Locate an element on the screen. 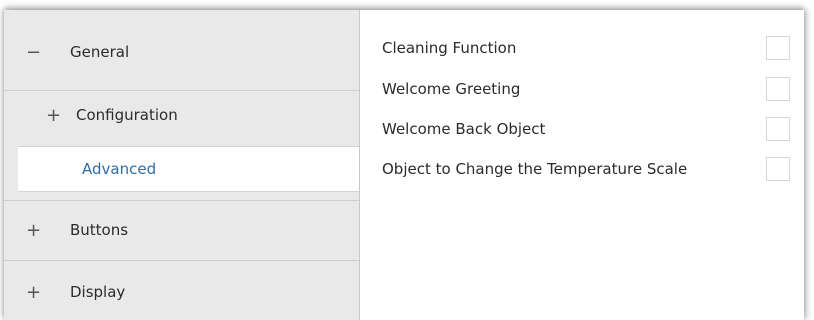 This screenshot has width=814, height=320. sidebar-item-buttons: + Buttons is located at coordinates (181, 230).